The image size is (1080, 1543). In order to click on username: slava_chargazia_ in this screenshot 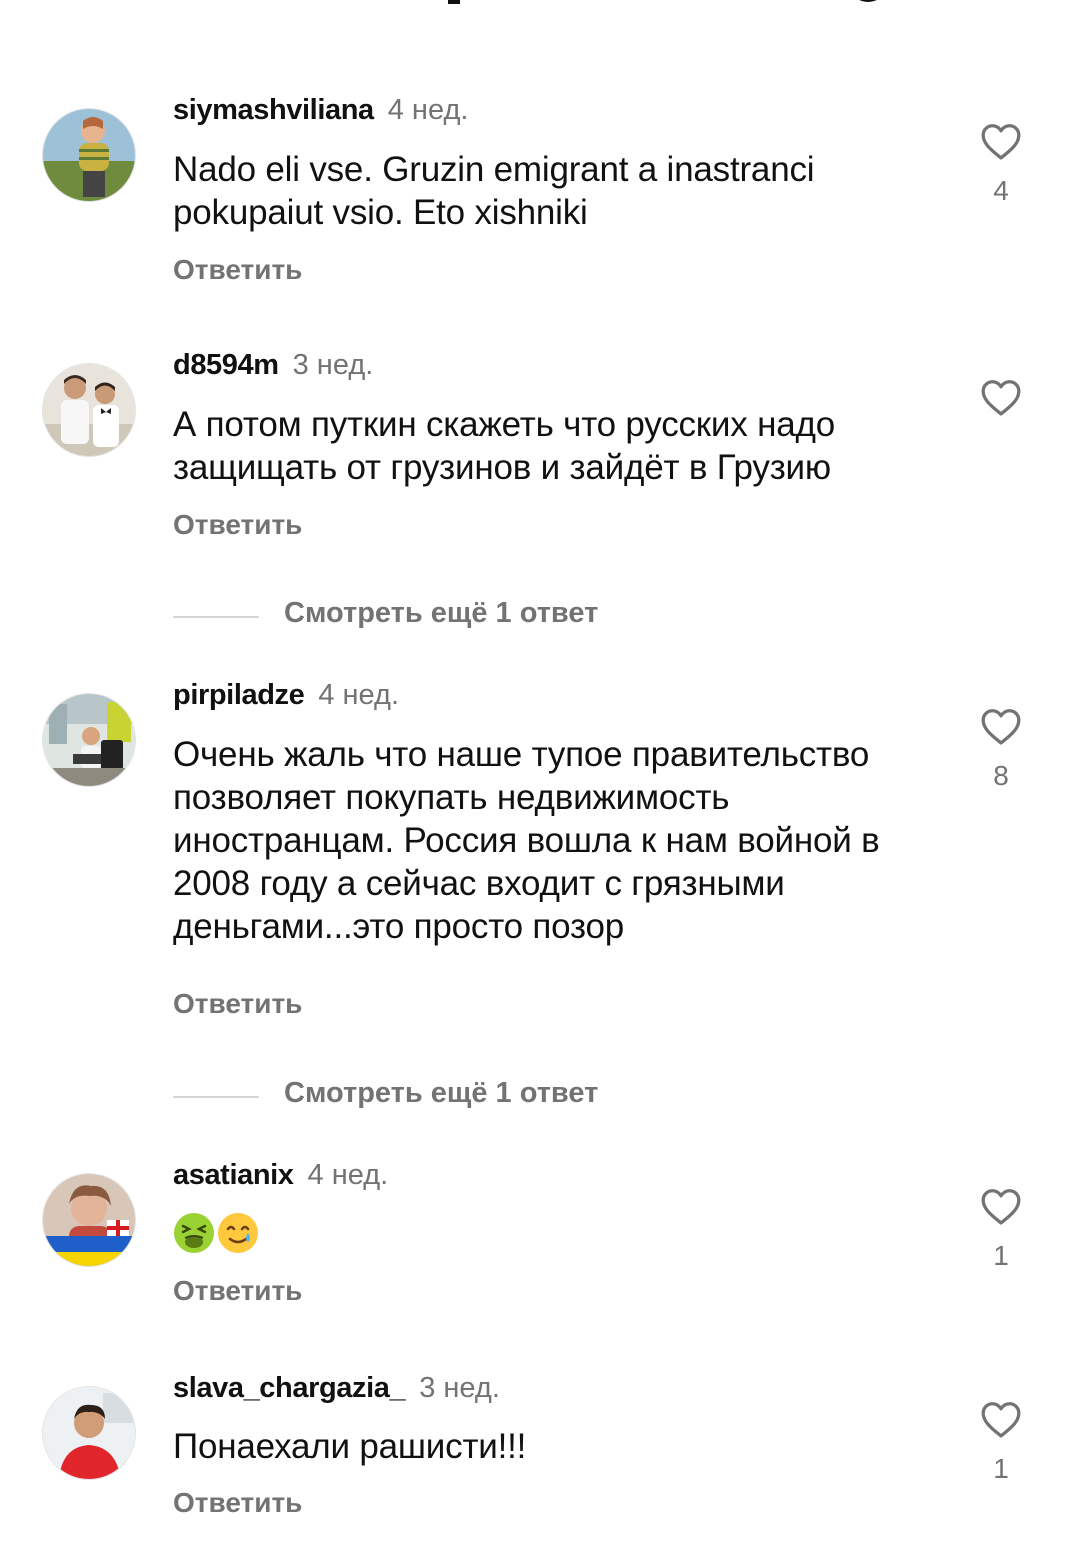, I will do `click(289, 1388)`.